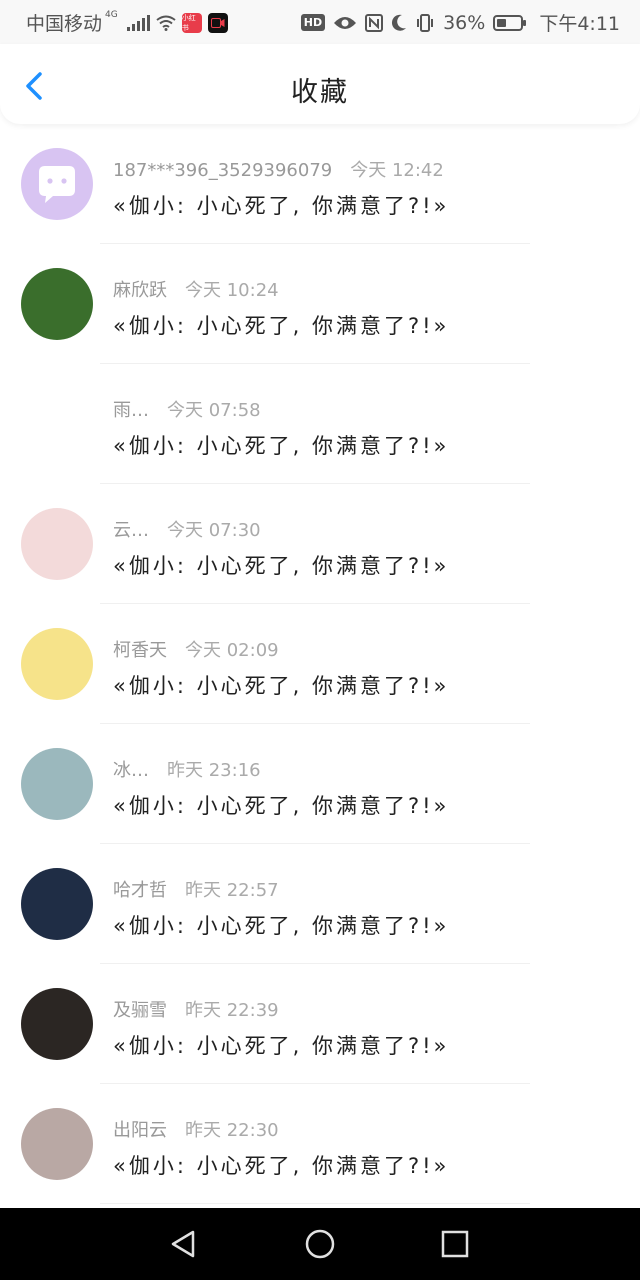 Image resolution: width=640 pixels, height=1280 pixels. Describe the element at coordinates (138, 22) in the screenshot. I see `signal-icon` at that location.